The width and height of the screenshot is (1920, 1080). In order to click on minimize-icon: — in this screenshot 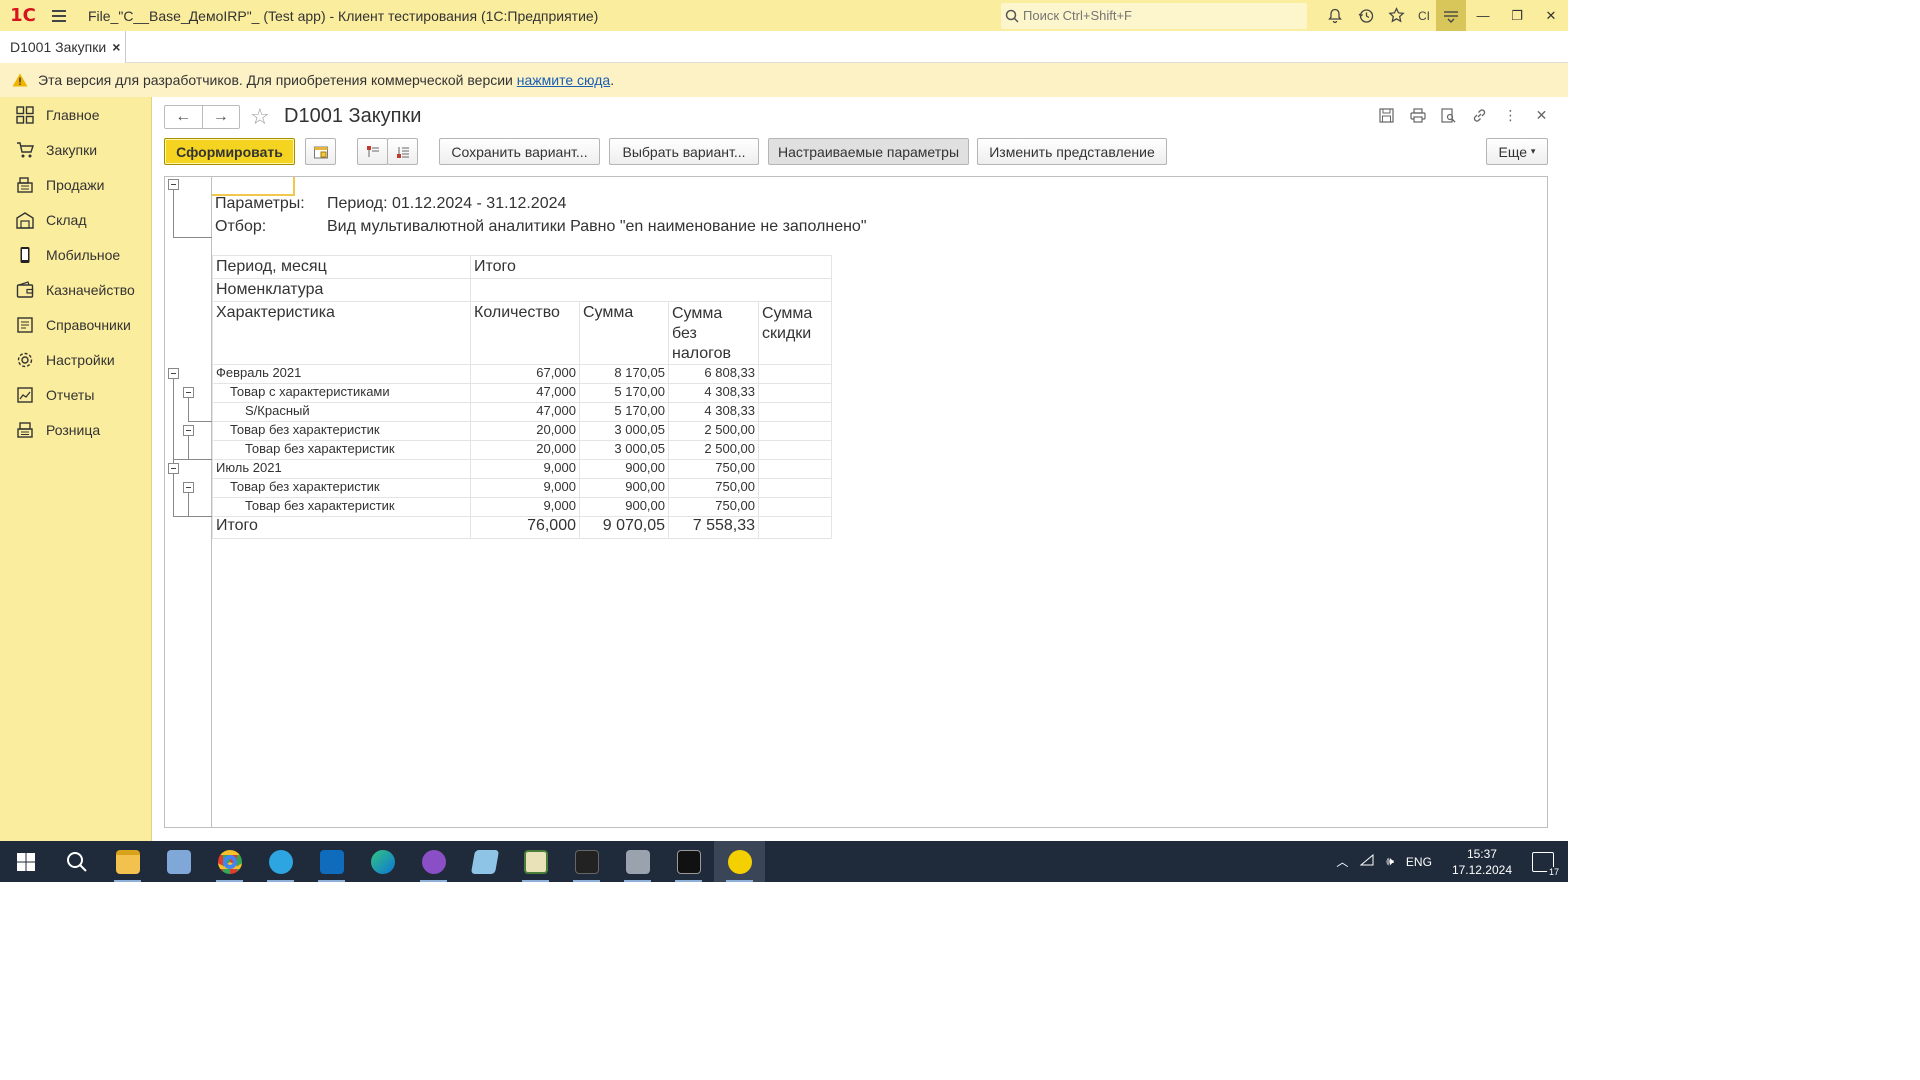, I will do `click(1483, 15)`.